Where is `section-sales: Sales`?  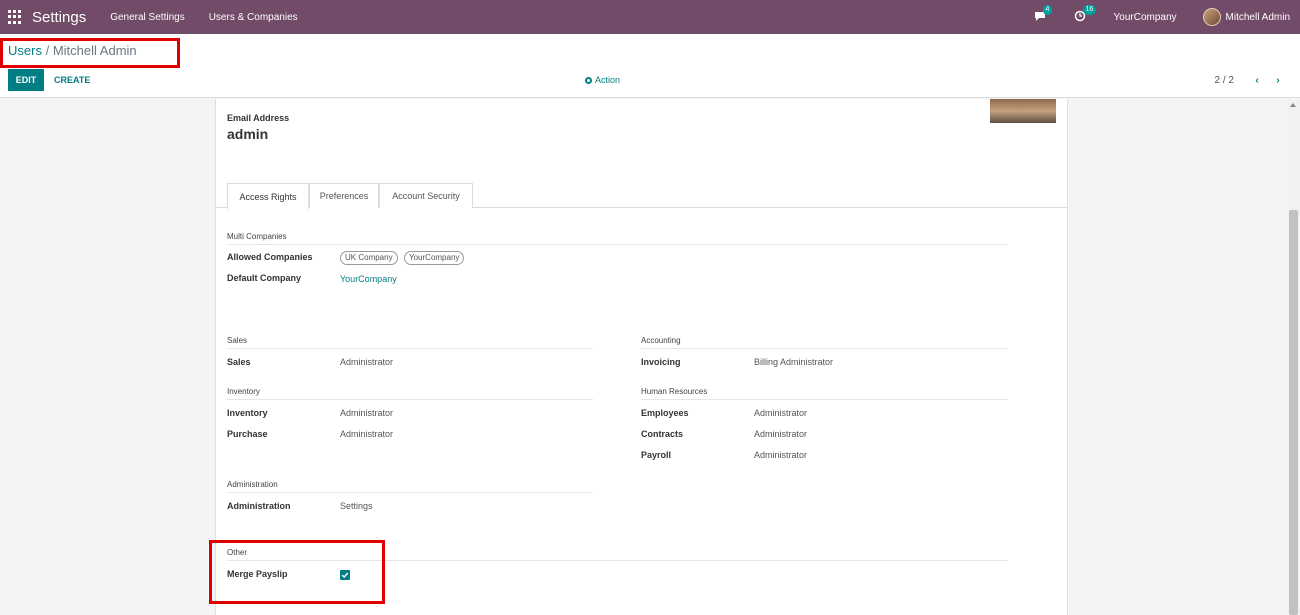
section-sales: Sales is located at coordinates (410, 342).